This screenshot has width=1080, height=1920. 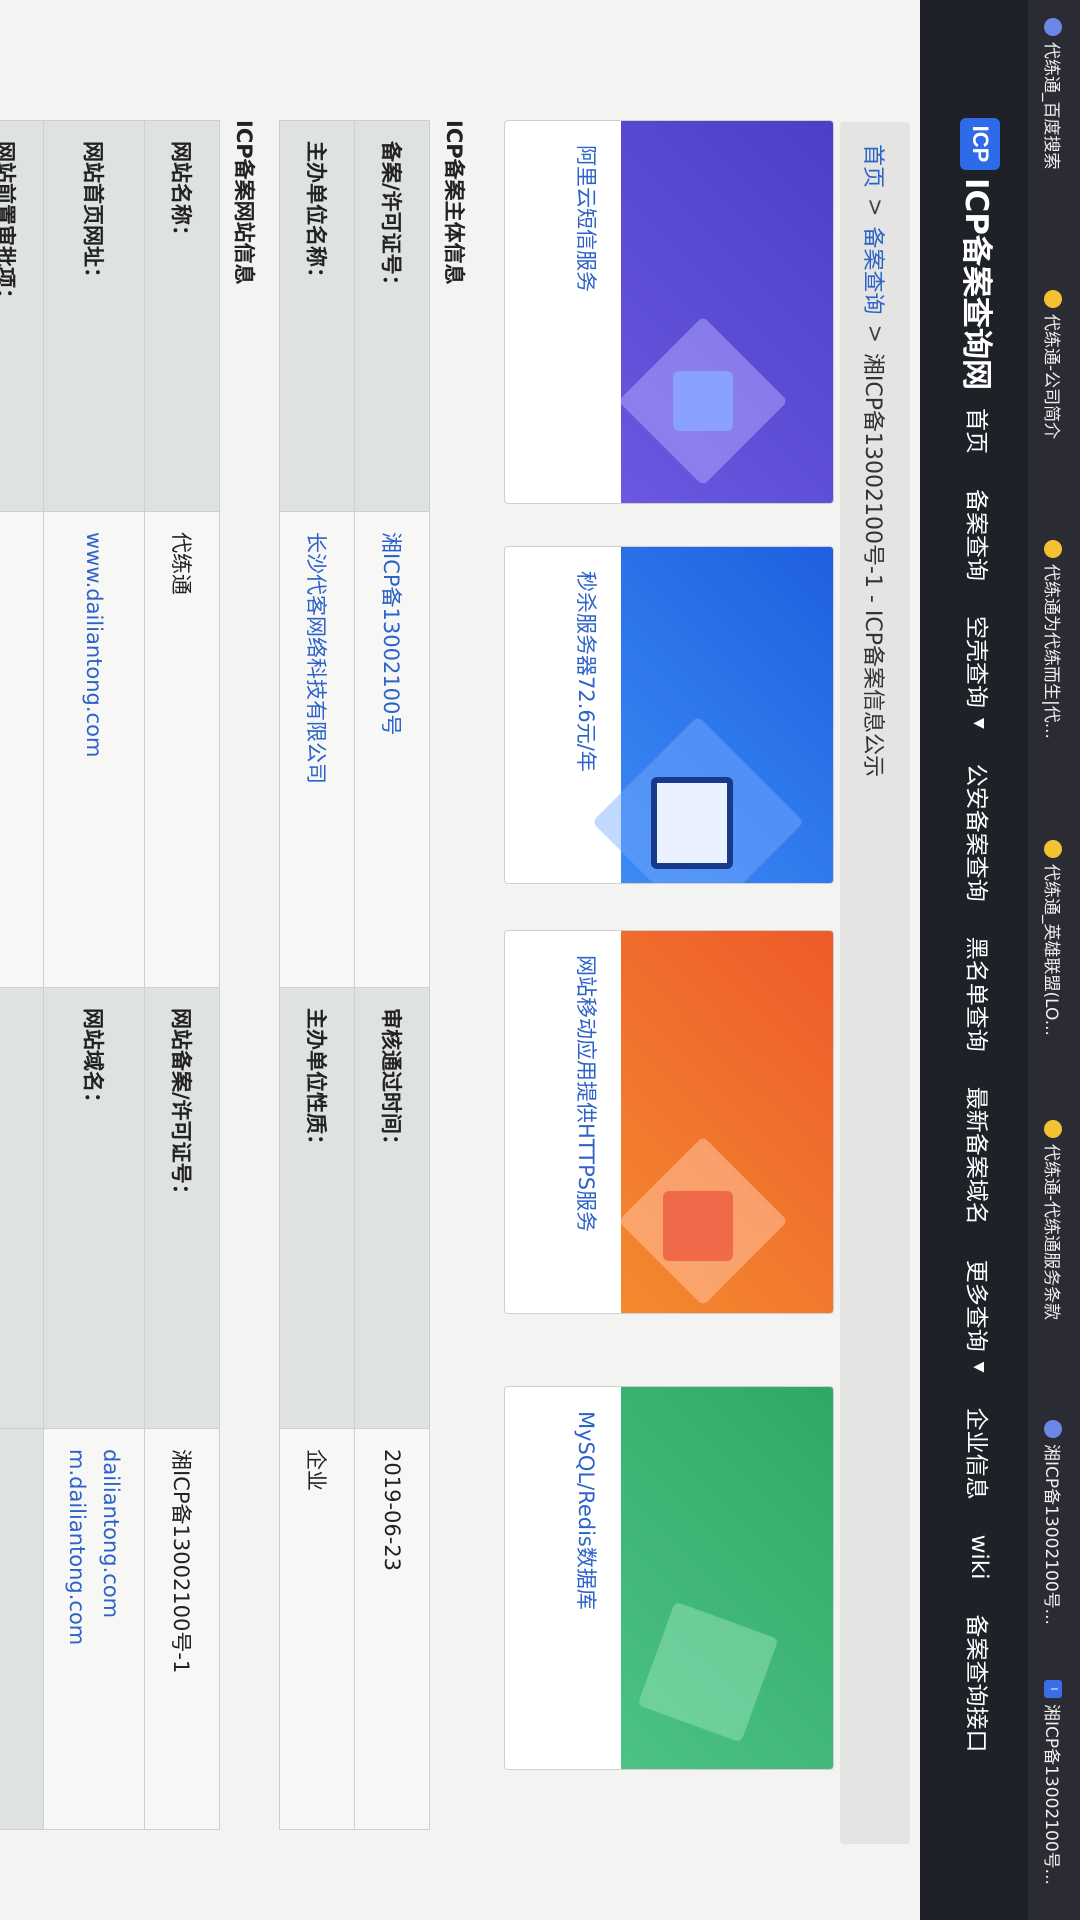 What do you see at coordinates (182, 1208) in the screenshot?
I see `table-label: 网站备案/许可证号：` at bounding box center [182, 1208].